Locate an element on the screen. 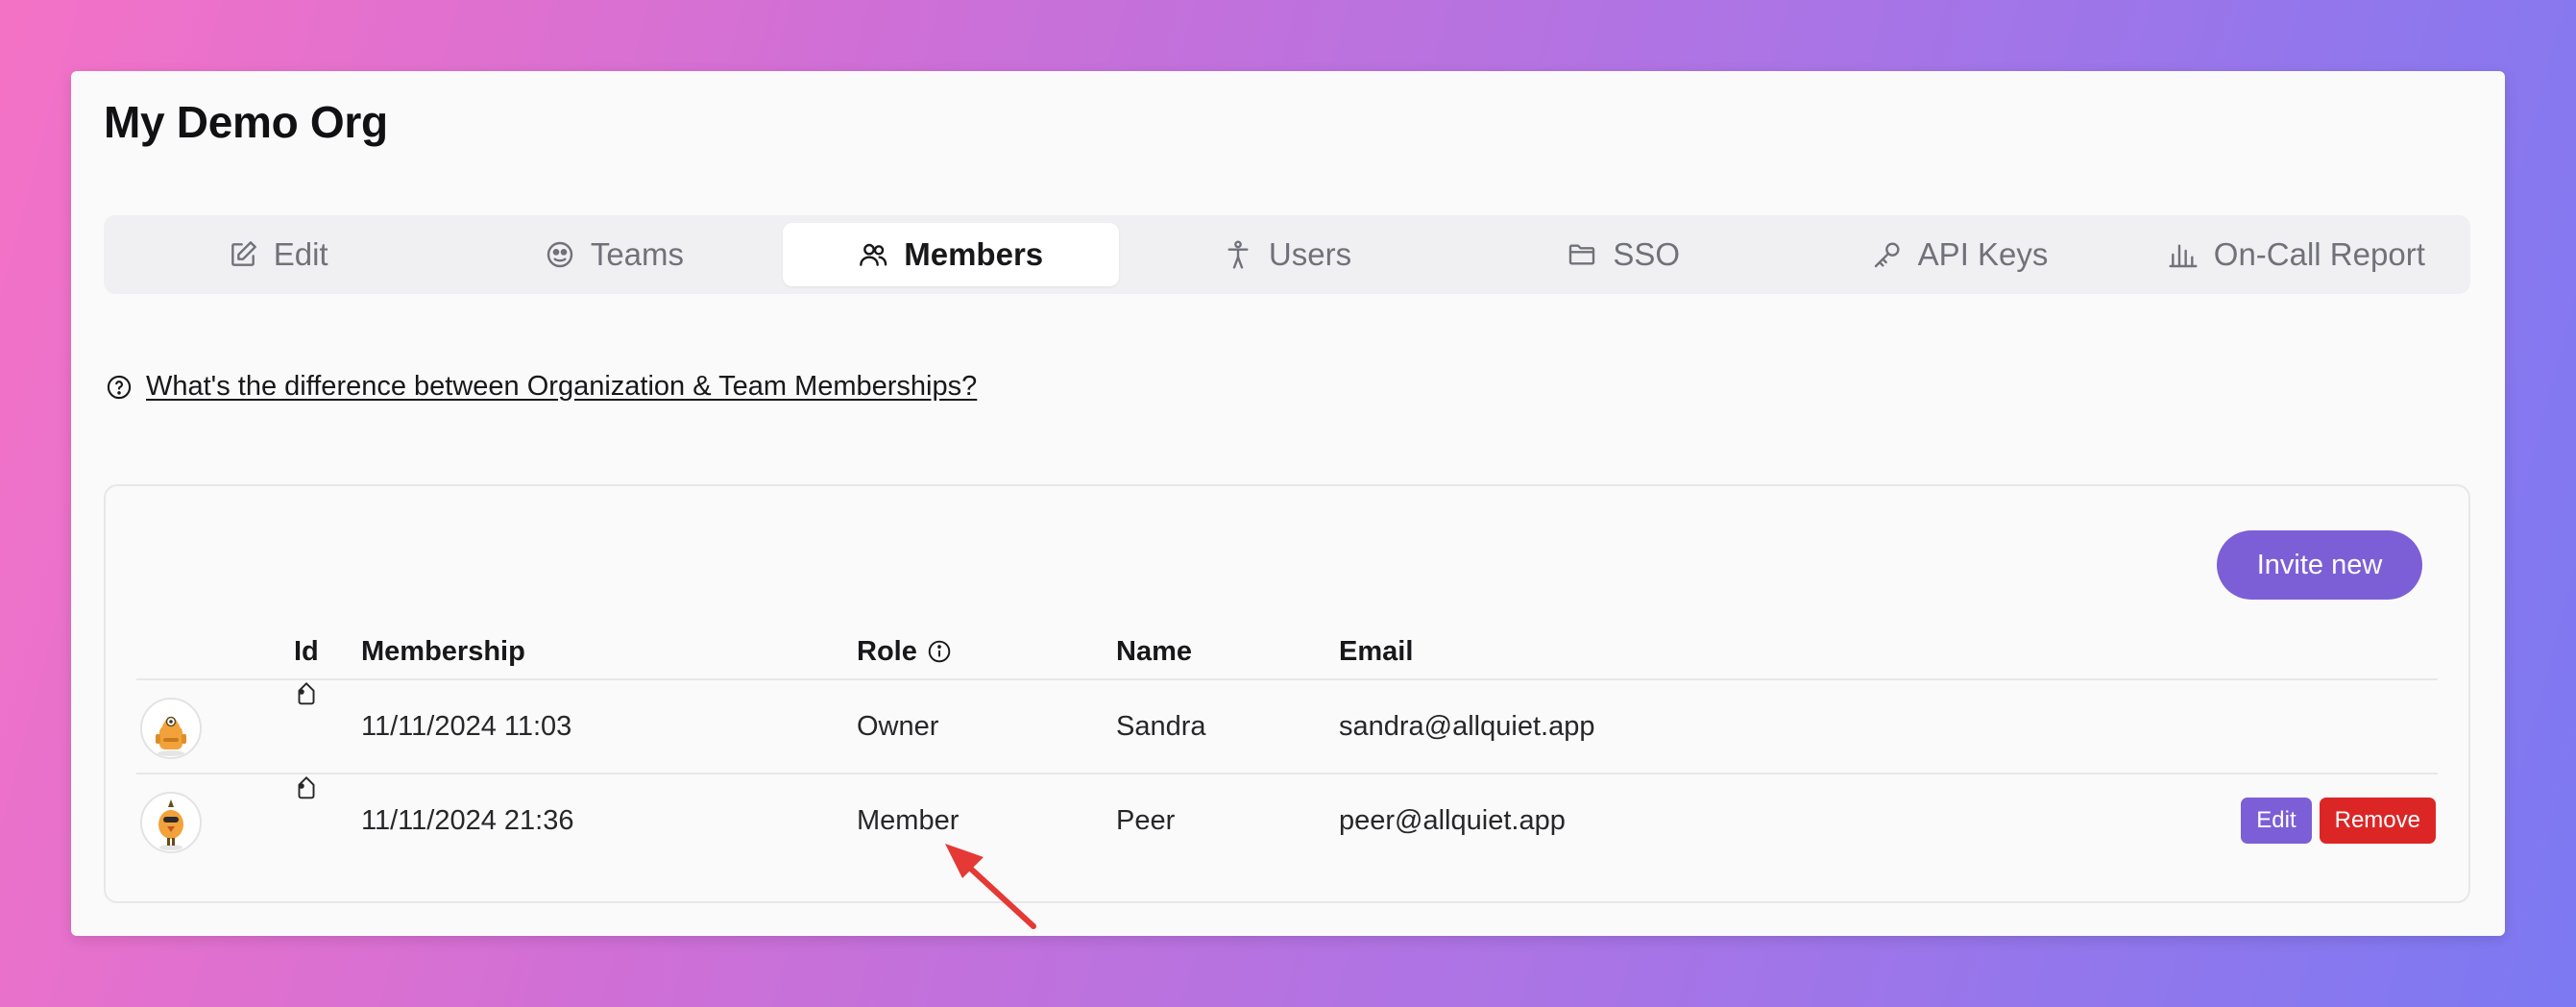  column-header-role: Role is located at coordinates (905, 652).